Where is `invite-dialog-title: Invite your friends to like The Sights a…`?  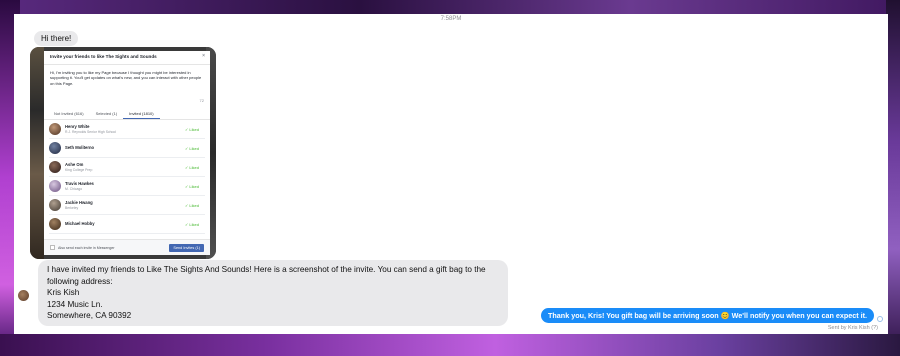 invite-dialog-title: Invite your friends to like The Sights a… is located at coordinates (103, 56).